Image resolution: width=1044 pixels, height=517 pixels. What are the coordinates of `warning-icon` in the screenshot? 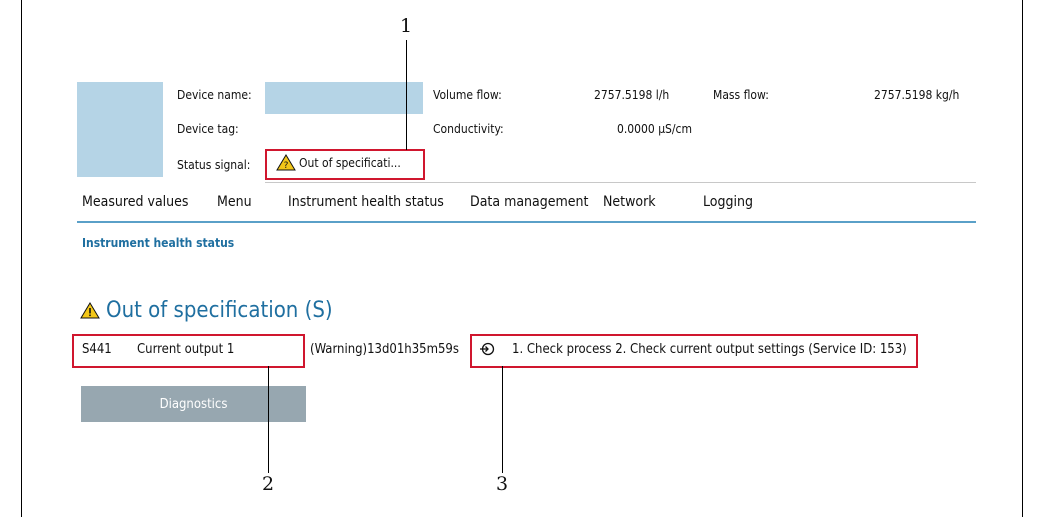 It's located at (90, 310).